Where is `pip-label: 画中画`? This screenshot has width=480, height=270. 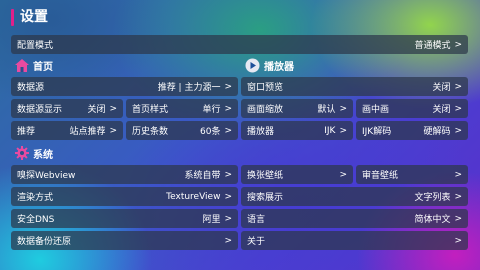 pip-label: 画中画 is located at coordinates (376, 110).